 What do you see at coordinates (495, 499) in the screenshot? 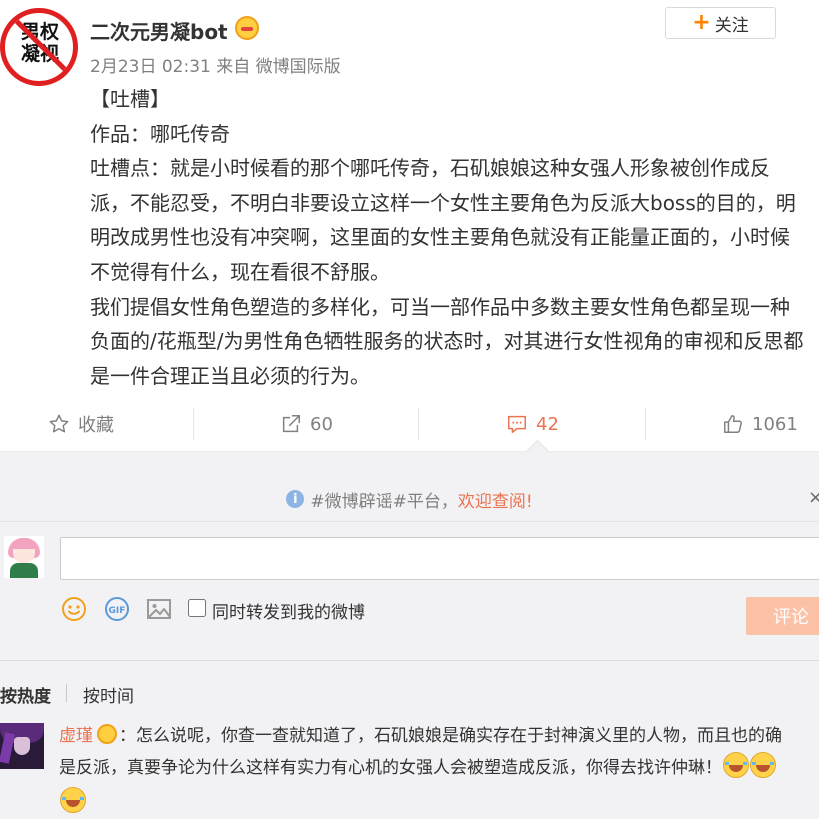
I see `notice-link: 欢迎查阅!` at bounding box center [495, 499].